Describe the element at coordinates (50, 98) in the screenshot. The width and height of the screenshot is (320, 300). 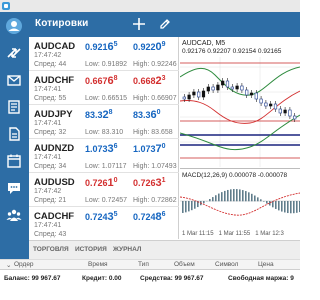
I see `quote-meta: Спред: 55` at that location.